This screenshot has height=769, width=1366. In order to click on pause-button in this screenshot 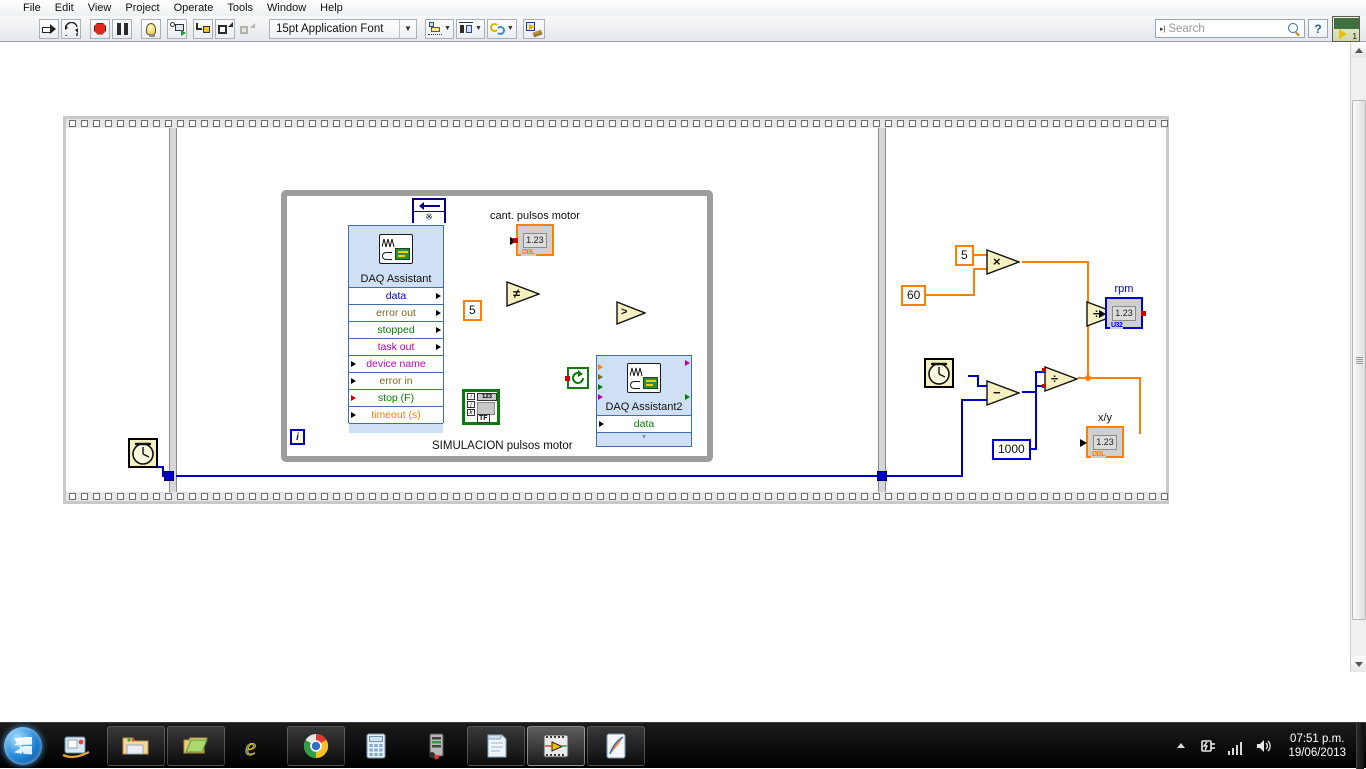, I will do `click(122, 29)`.